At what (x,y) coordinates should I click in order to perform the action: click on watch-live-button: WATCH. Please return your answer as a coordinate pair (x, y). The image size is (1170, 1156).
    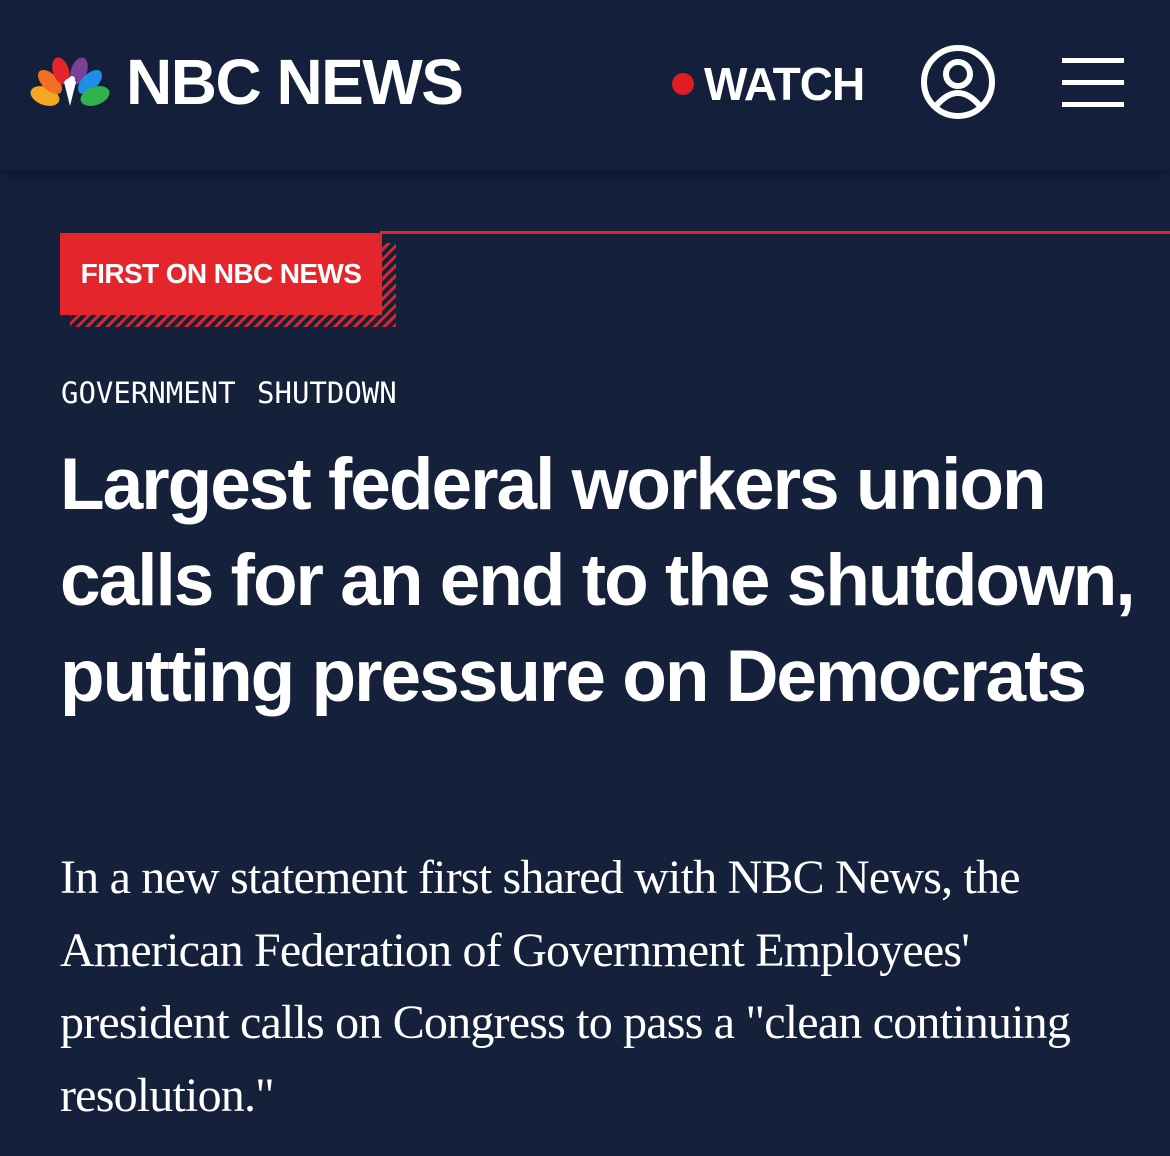
    Looking at the image, I should click on (768, 84).